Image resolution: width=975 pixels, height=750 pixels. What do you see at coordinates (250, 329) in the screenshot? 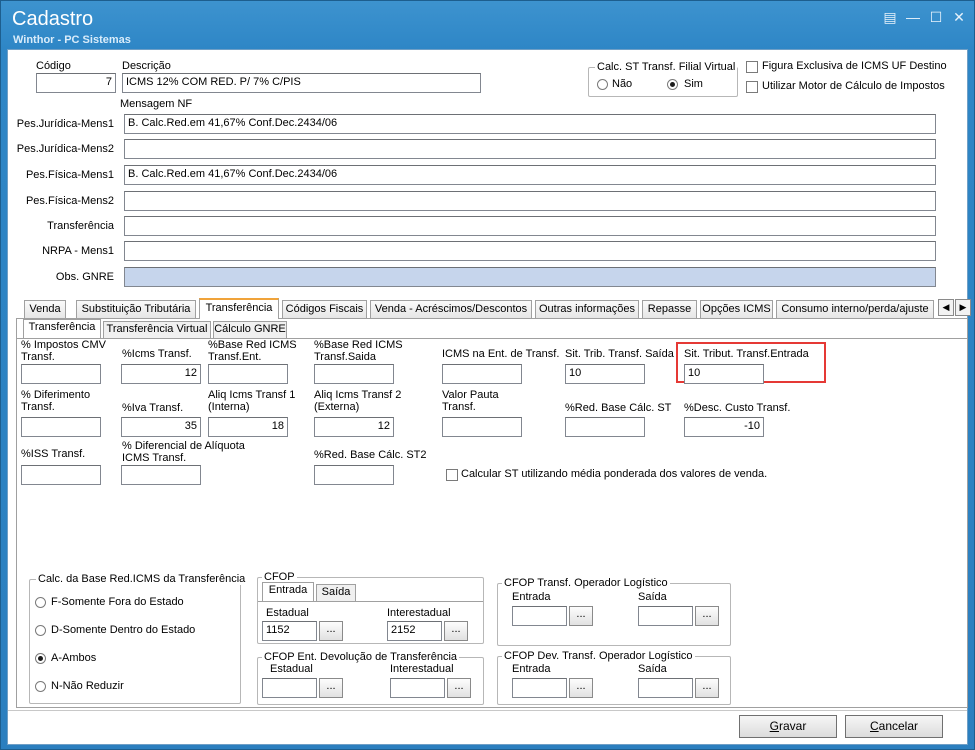
I see `subtab-calculo-gnre: Cálculo GNRE` at bounding box center [250, 329].